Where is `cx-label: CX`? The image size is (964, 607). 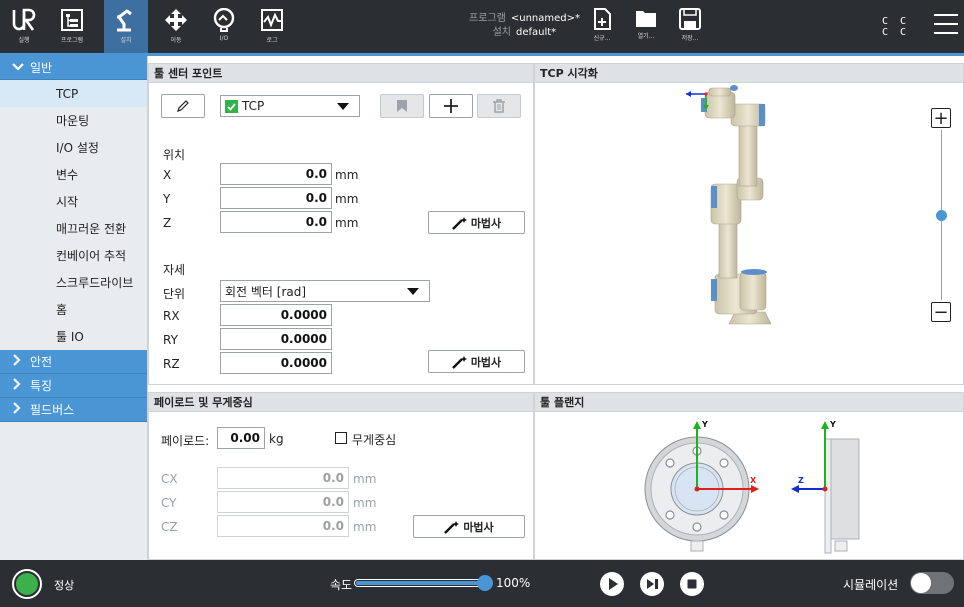
cx-label: CX is located at coordinates (169, 479).